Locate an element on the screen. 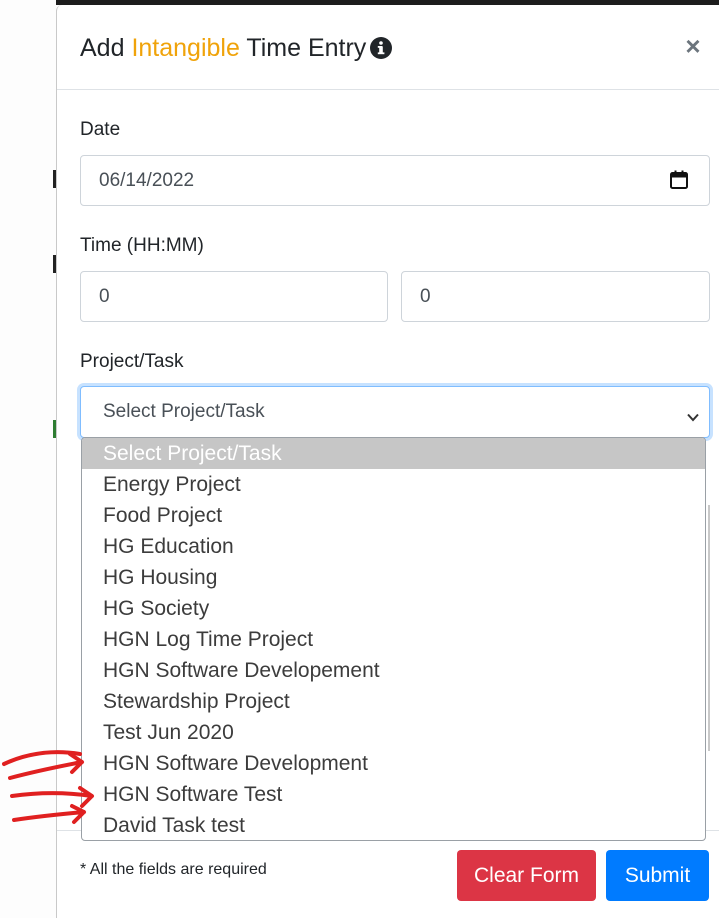  dropdown-option: HG Housing is located at coordinates (393, 577).